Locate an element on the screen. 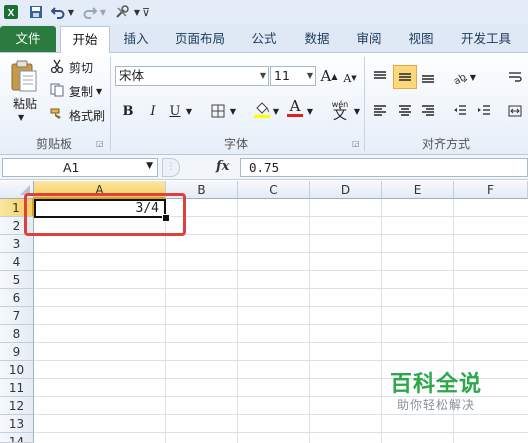 This screenshot has height=443, width=528. tools-icon is located at coordinates (122, 12).